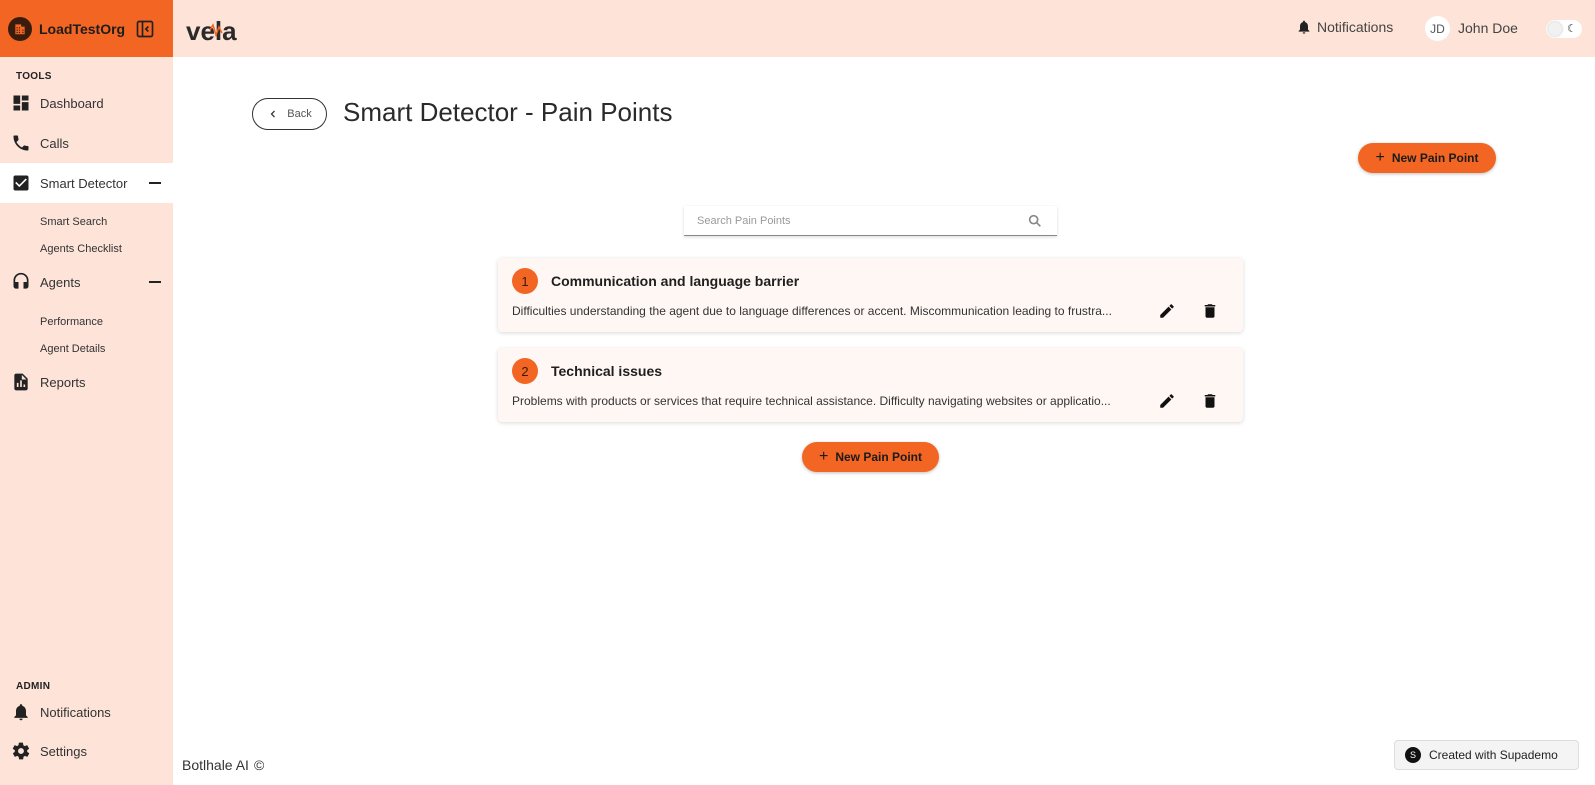 Image resolution: width=1595 pixels, height=785 pixels. I want to click on avatar: JD, so click(1437, 28).